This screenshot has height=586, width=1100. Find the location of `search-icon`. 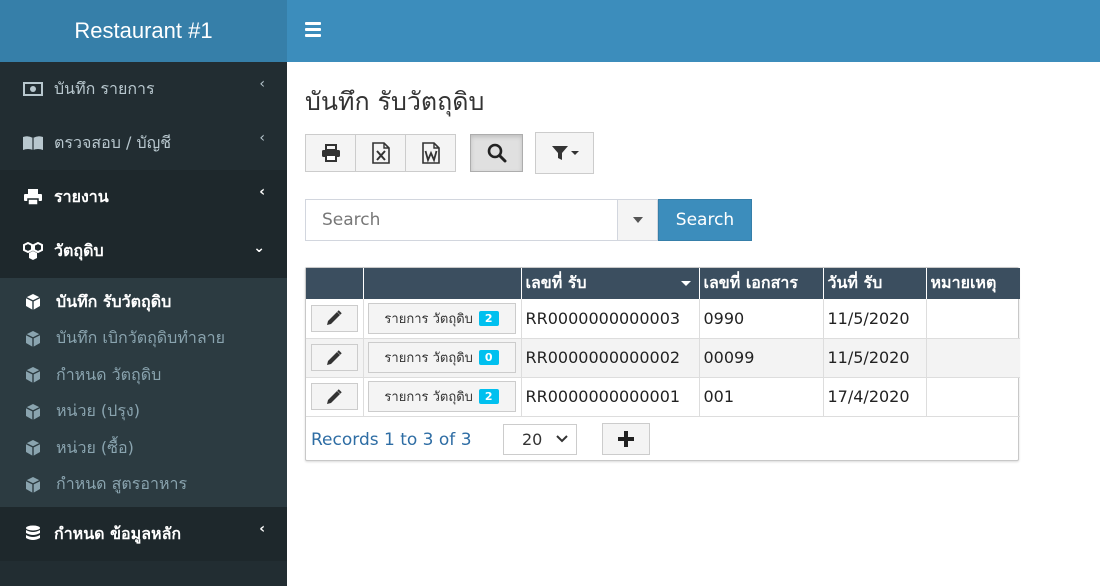

search-icon is located at coordinates (496, 153).